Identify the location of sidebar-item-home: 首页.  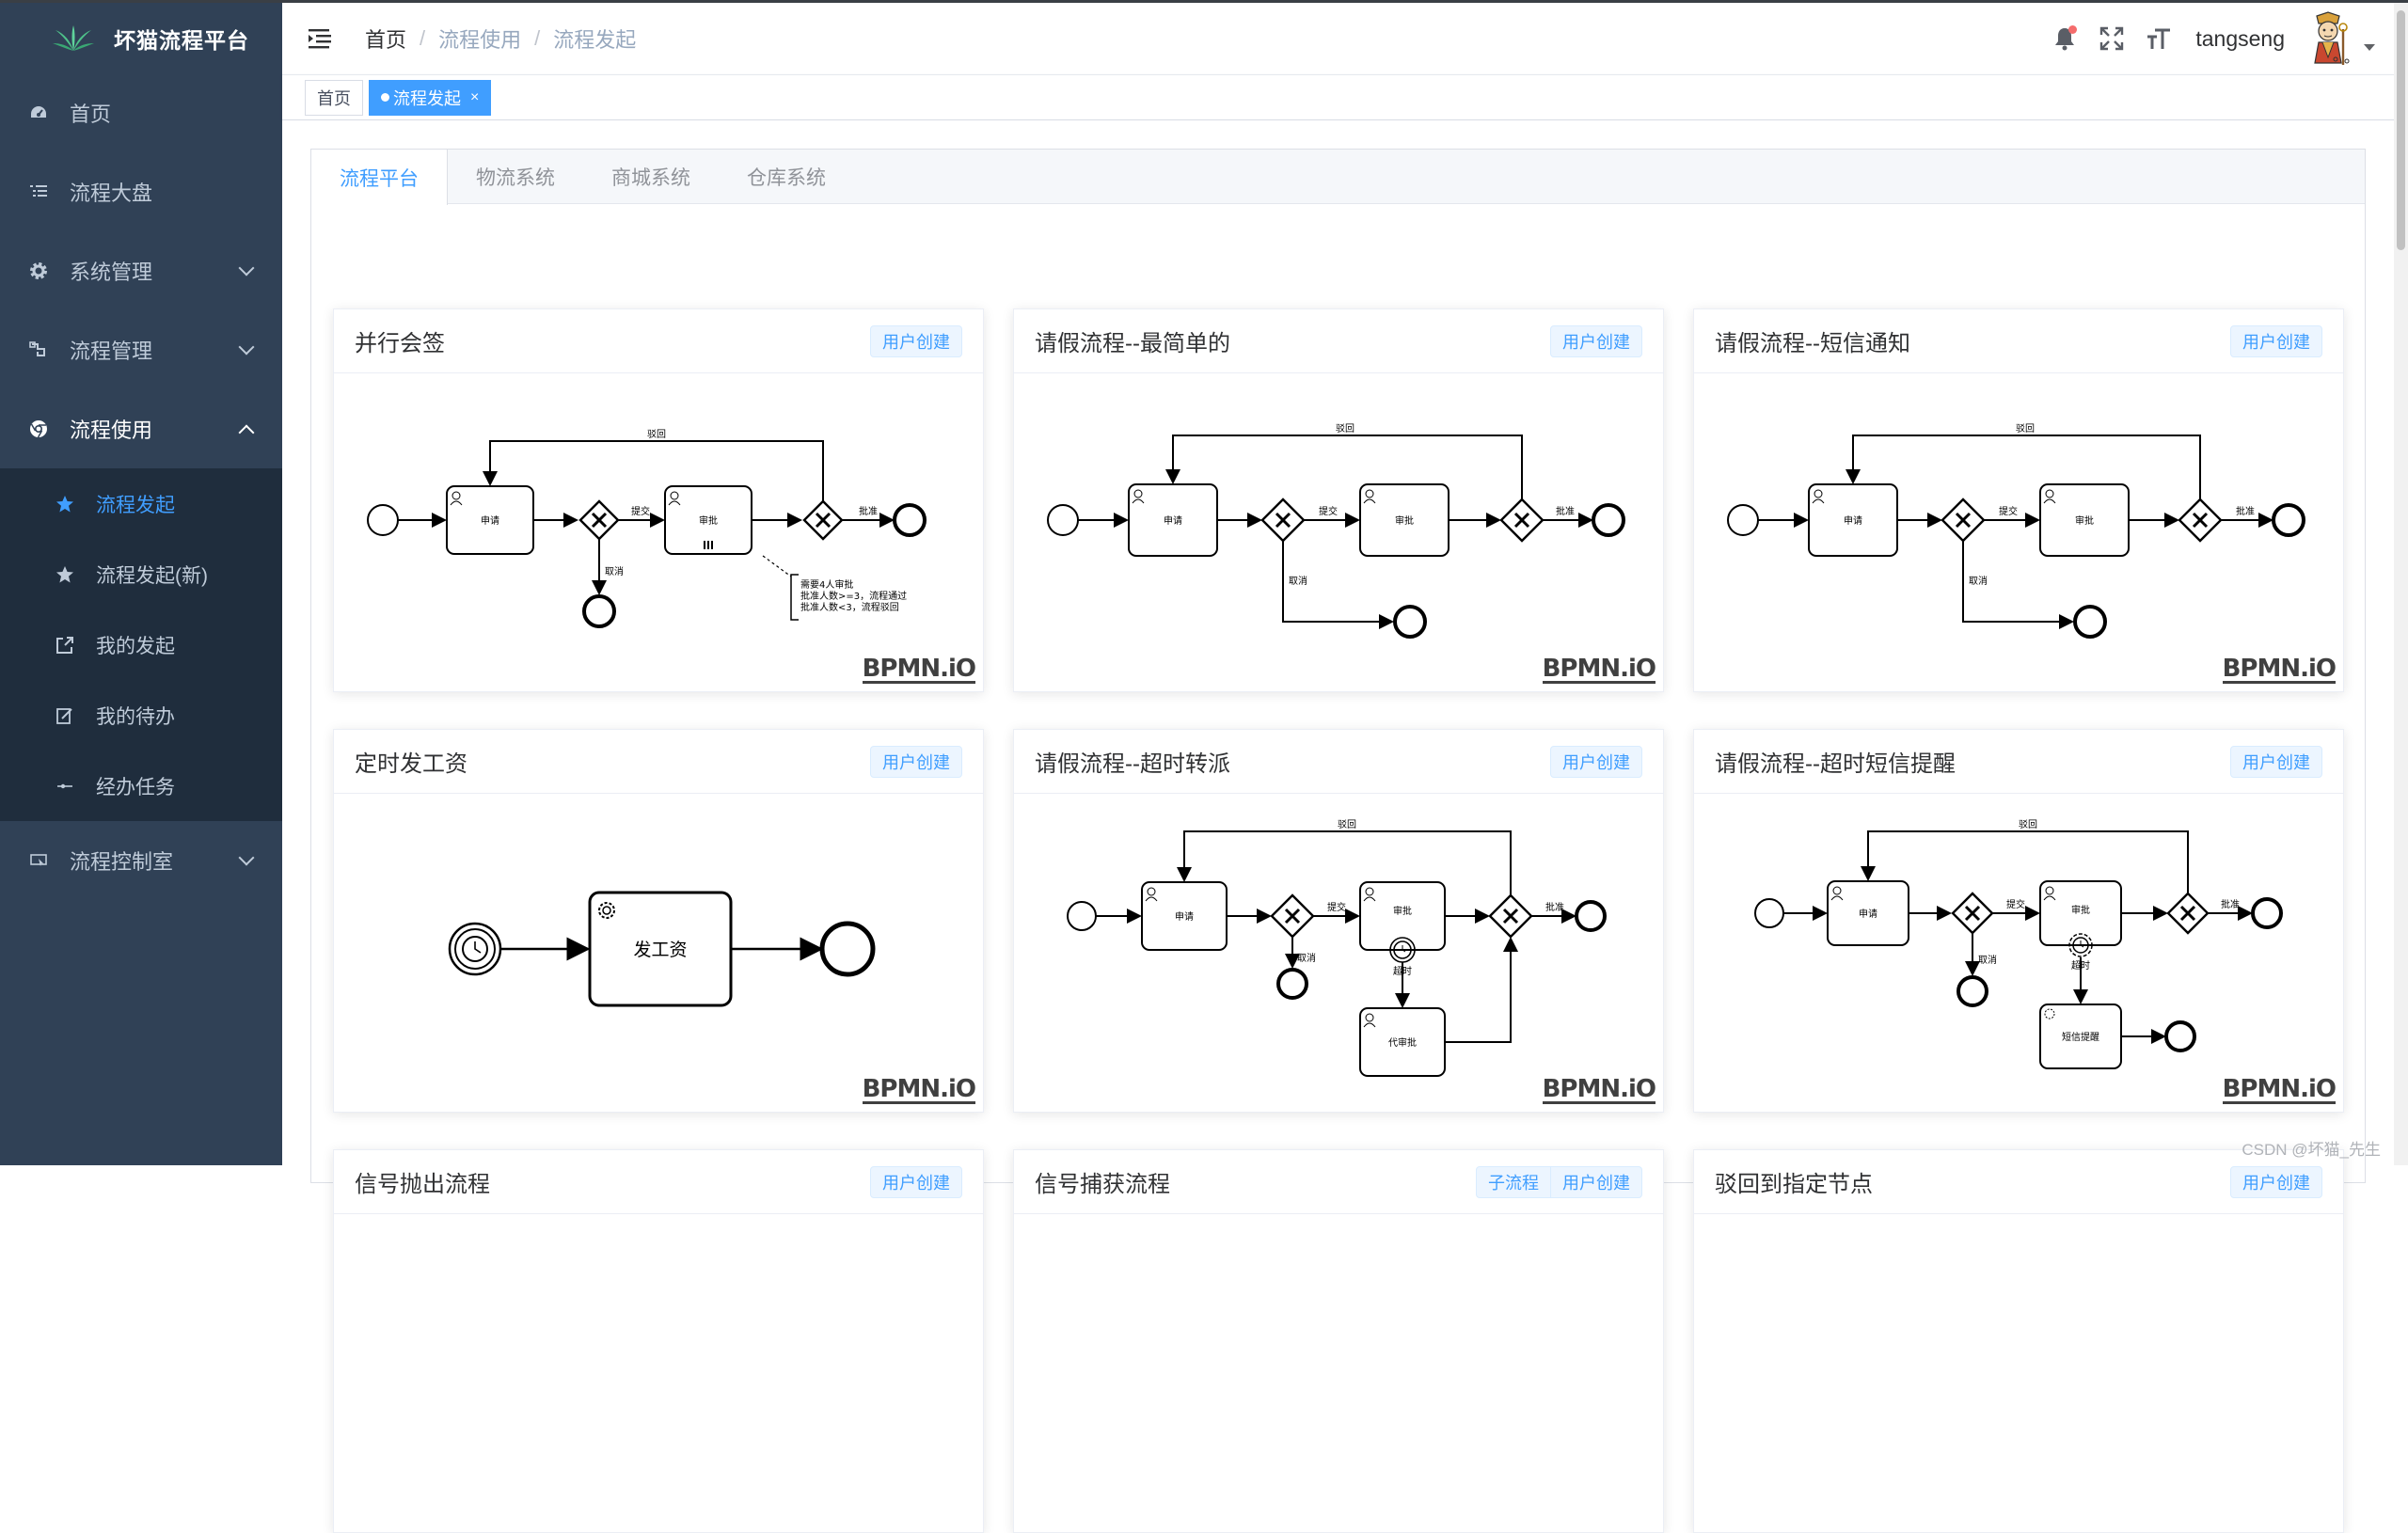
(141, 113).